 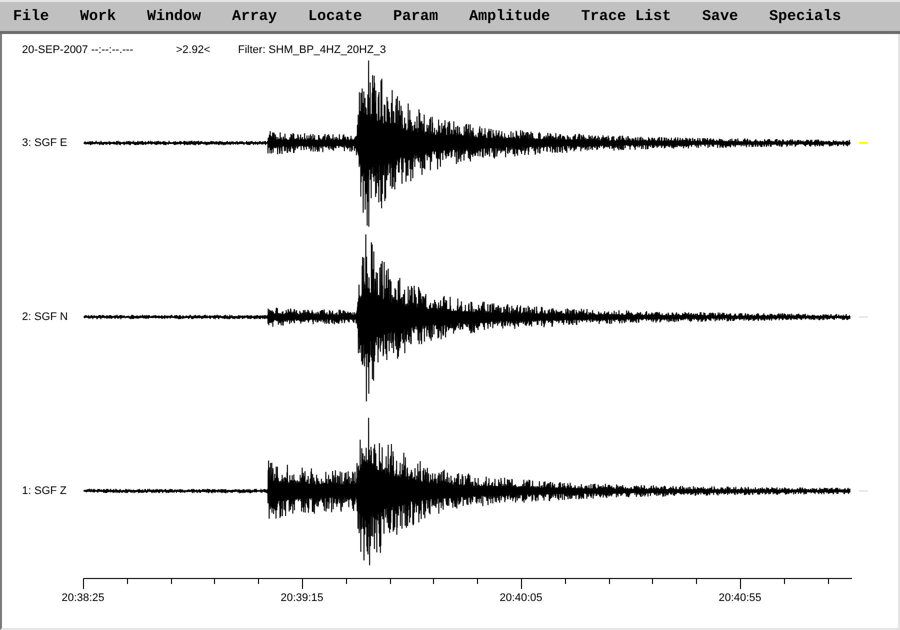 I want to click on filter-label: Filter: SHM_BP_4HZ_20HZ_3, so click(x=312, y=50).